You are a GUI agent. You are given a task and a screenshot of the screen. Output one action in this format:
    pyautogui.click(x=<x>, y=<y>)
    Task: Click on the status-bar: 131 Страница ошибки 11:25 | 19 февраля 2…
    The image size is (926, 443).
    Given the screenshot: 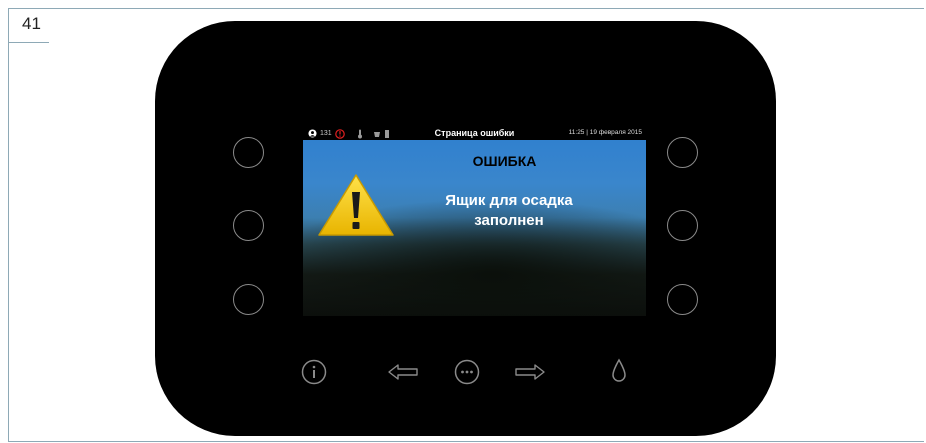 What is the action you would take?
    pyautogui.click(x=474, y=133)
    